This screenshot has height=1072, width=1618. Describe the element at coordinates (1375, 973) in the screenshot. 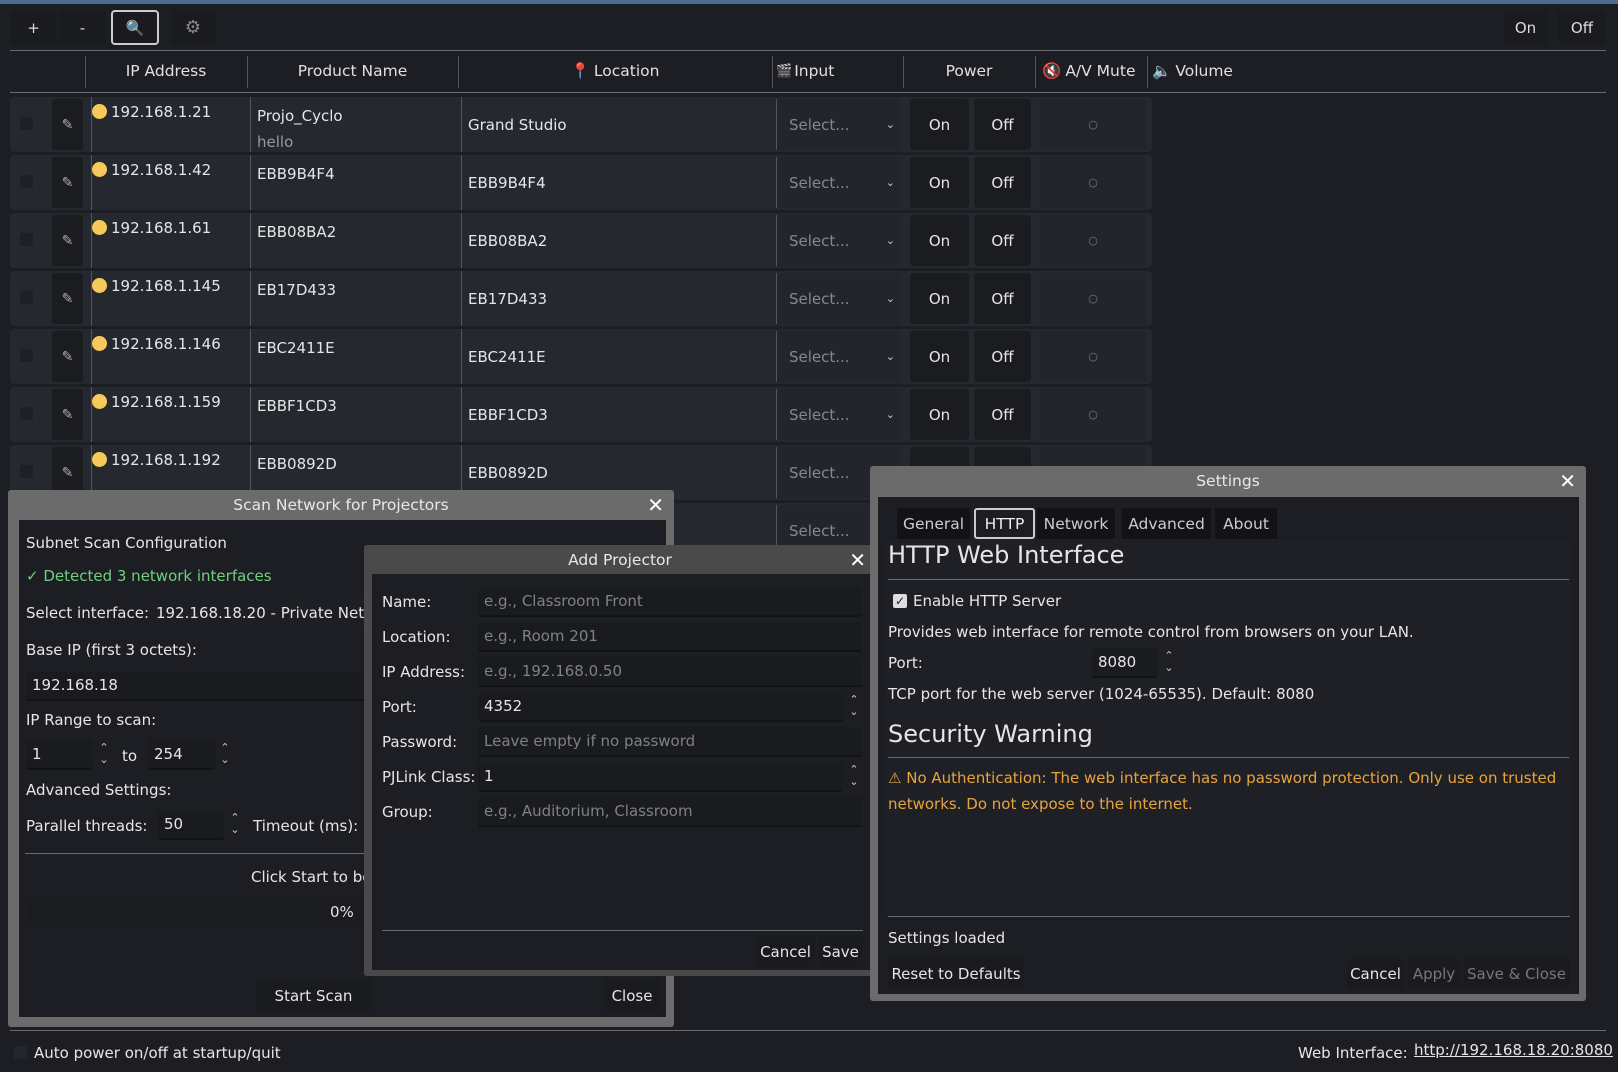

I see `settings-cancel-button: Cancel` at that location.